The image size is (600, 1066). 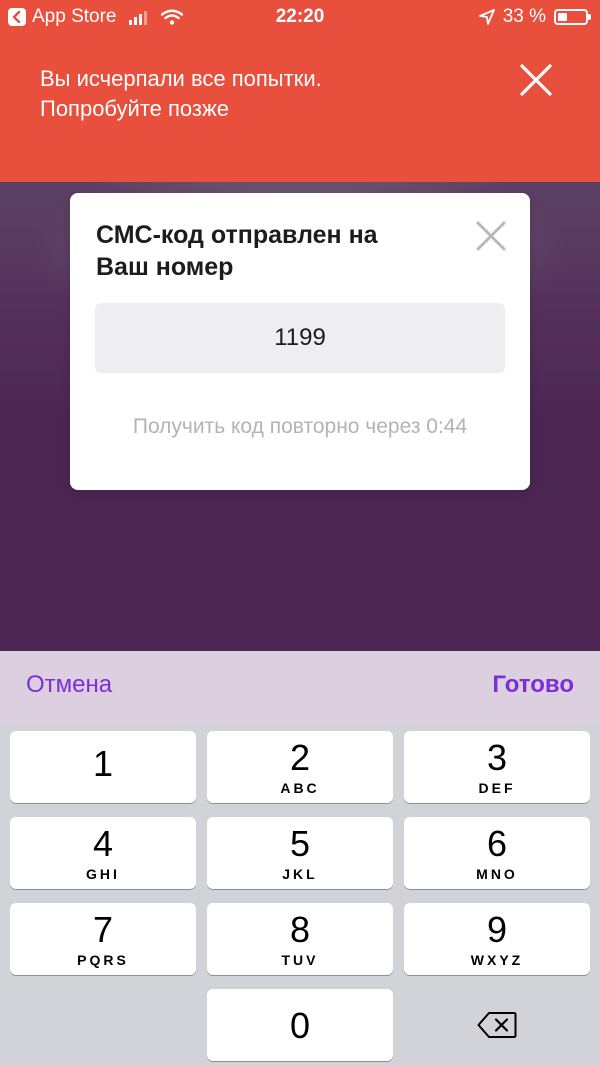 I want to click on keyboard-toolbar: Отмена Готово, so click(x=300, y=687).